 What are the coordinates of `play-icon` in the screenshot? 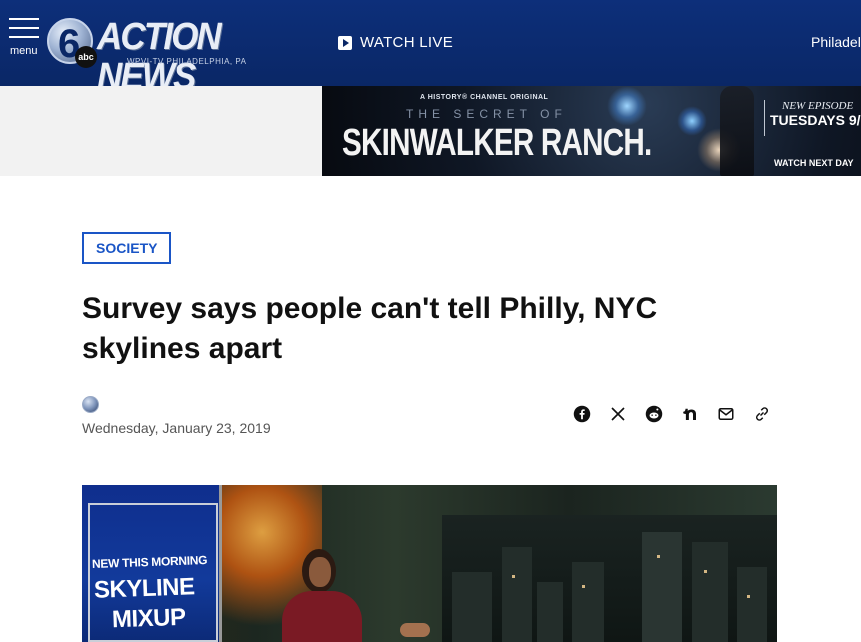 It's located at (345, 42).